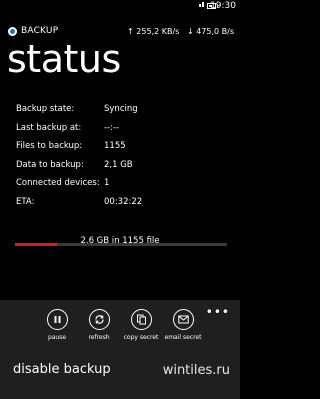 This screenshot has height=399, width=320. What do you see at coordinates (120, 7) in the screenshot?
I see `system-status-bar: 19:30` at bounding box center [120, 7].